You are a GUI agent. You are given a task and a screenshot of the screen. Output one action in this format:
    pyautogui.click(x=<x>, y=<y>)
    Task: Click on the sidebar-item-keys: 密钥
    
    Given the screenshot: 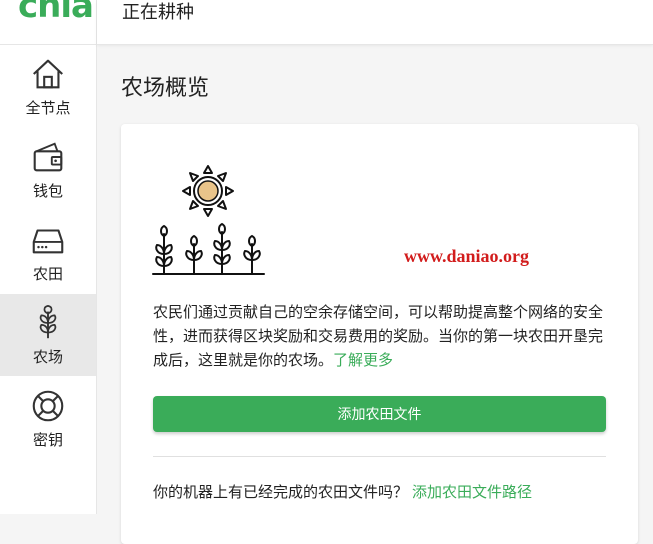 What is the action you would take?
    pyautogui.click(x=48, y=418)
    